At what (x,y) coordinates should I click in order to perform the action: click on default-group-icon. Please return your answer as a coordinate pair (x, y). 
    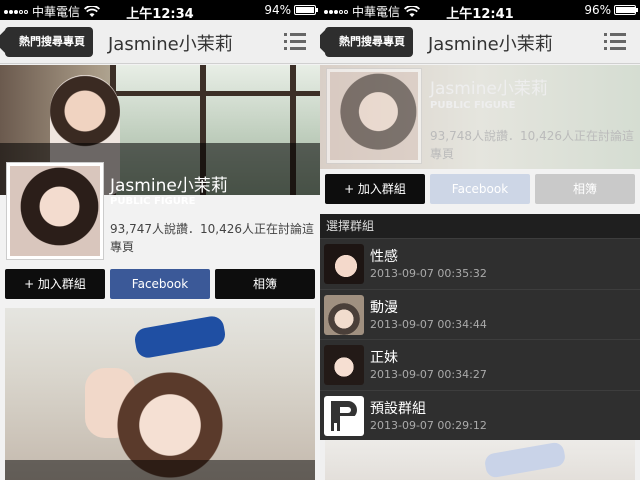
    Looking at the image, I should click on (344, 415).